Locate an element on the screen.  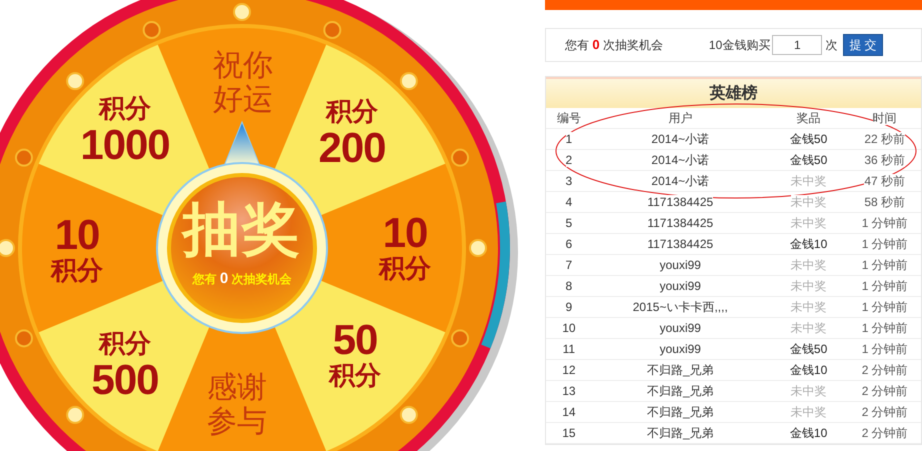
unit-label: 次 is located at coordinates (831, 45).